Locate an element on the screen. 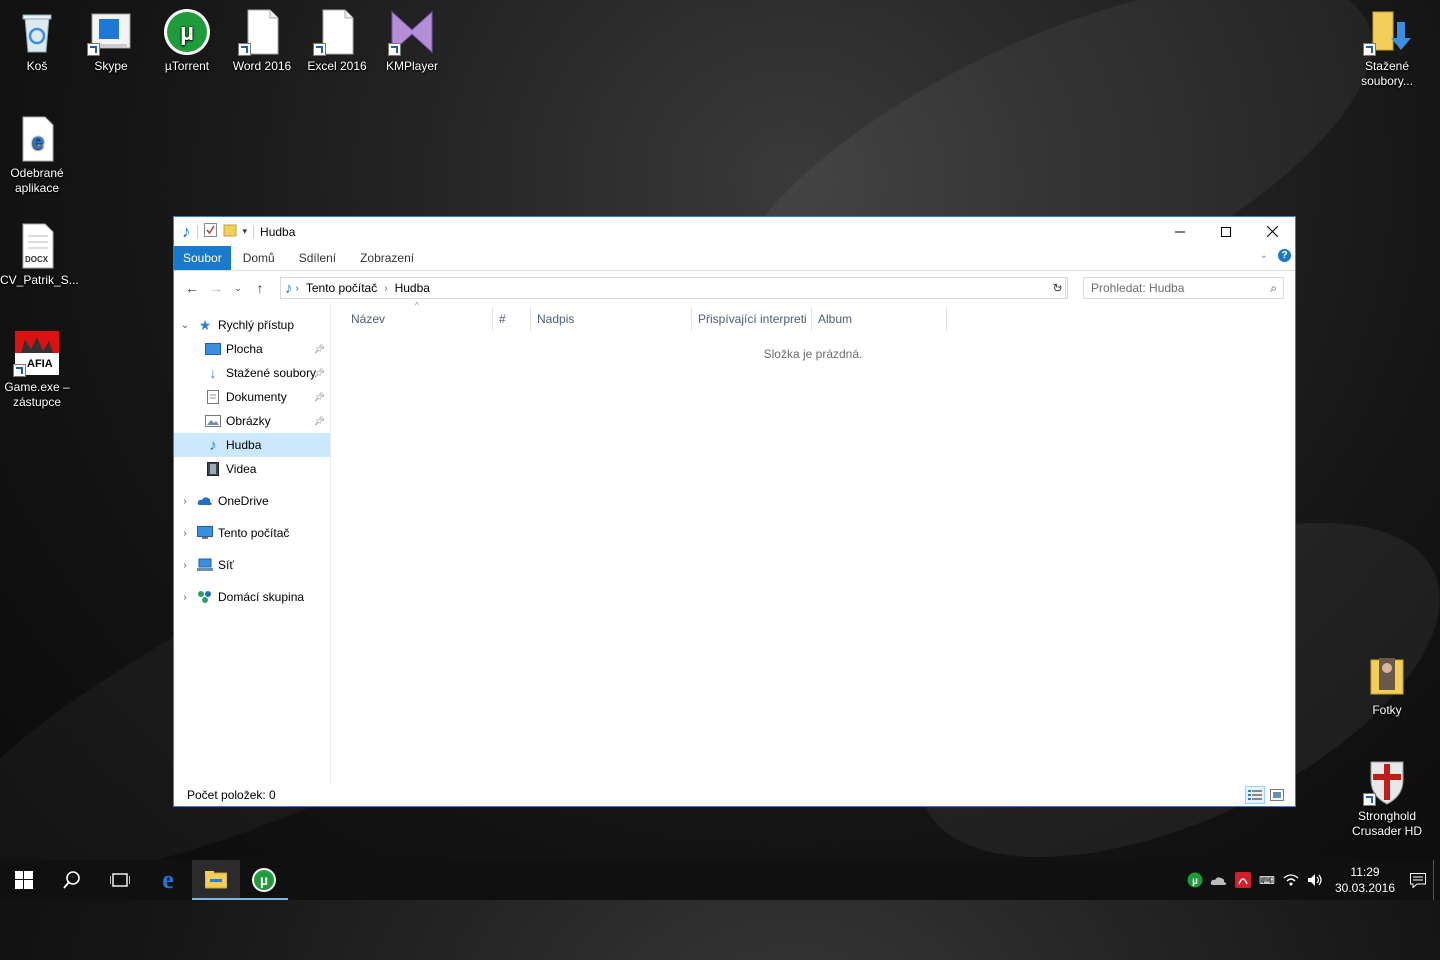 This screenshot has width=1440, height=960. wifi-icon is located at coordinates (1291, 880).